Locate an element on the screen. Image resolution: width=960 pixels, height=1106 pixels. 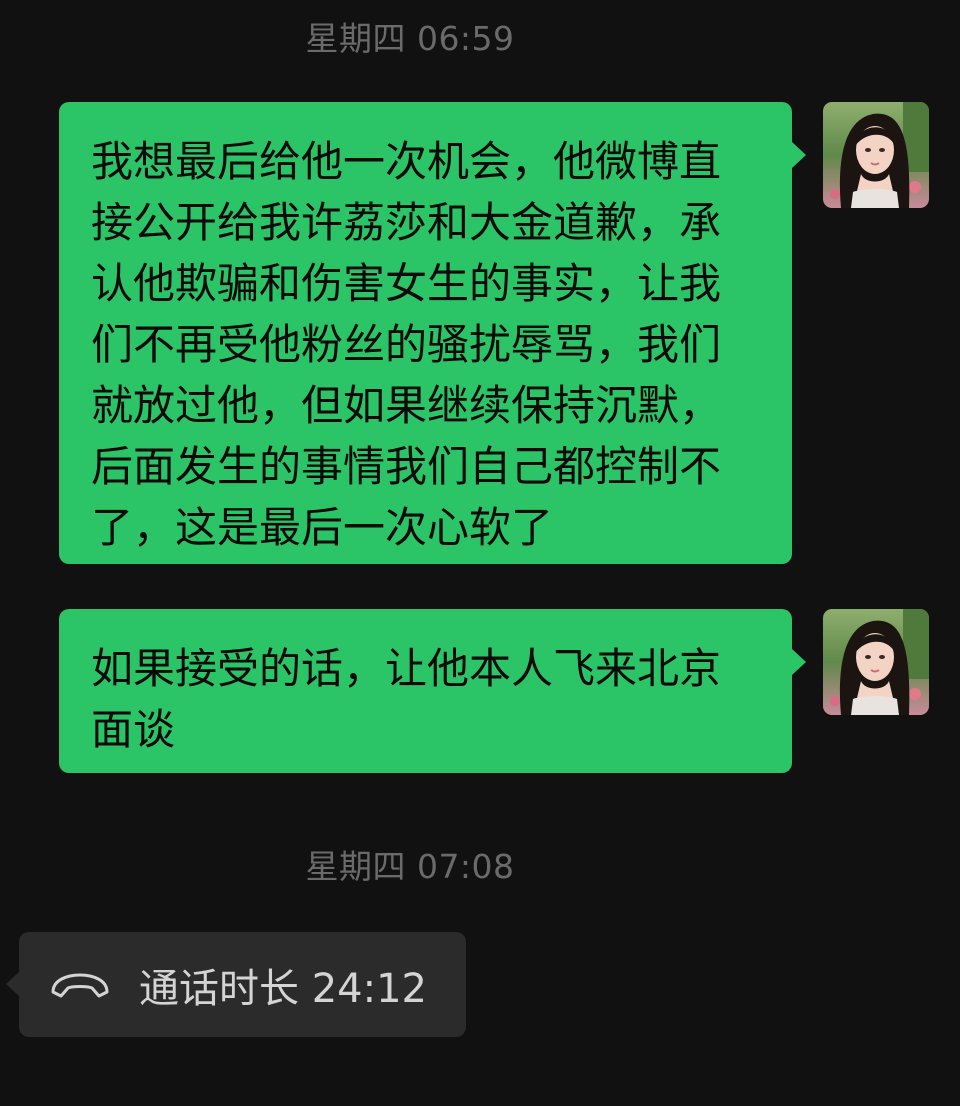
message-bubble: 如果接受的话，让他本人飞来北京面谈 is located at coordinates (432, 691).